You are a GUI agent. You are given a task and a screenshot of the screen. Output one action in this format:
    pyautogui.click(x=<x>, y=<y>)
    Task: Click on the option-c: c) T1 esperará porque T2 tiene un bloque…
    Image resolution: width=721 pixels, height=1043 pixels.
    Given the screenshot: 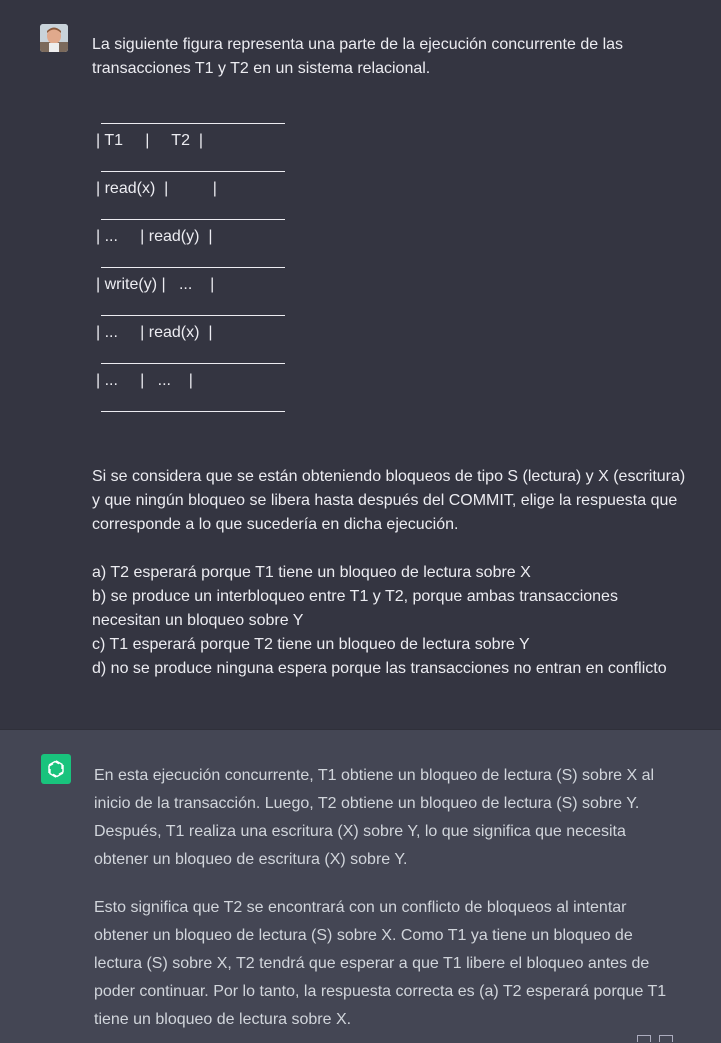 What is the action you would take?
    pyautogui.click(x=392, y=645)
    